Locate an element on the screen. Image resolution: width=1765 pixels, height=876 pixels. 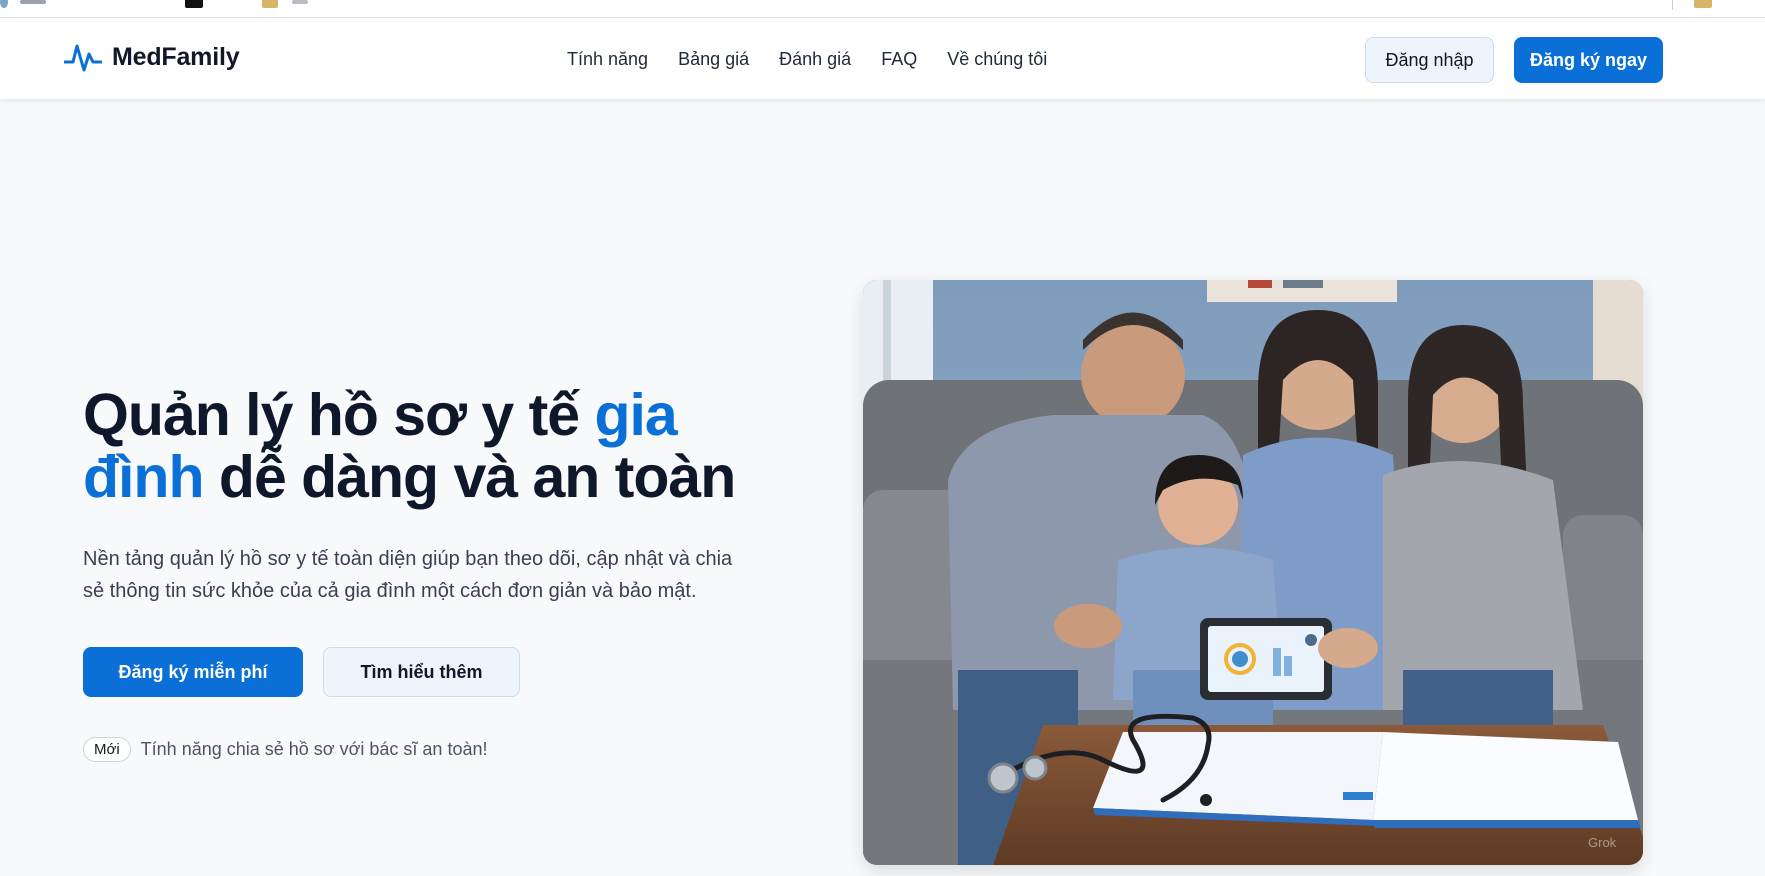
hero-title-part2: dễ dàng và an toàn is located at coordinates (469, 477).